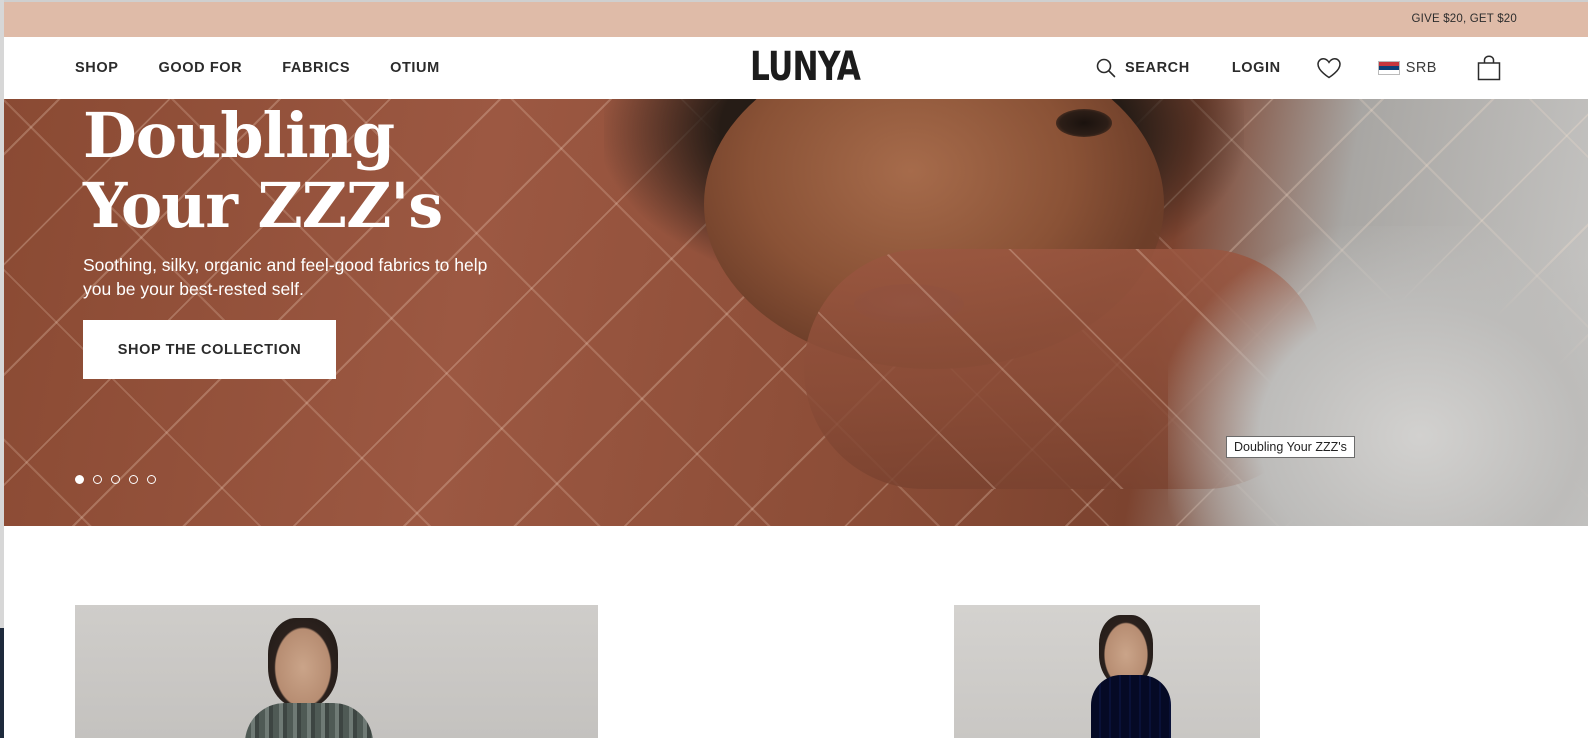 The image size is (1588, 738). Describe the element at coordinates (1421, 68) in the screenshot. I see `country-code: SRB` at that location.